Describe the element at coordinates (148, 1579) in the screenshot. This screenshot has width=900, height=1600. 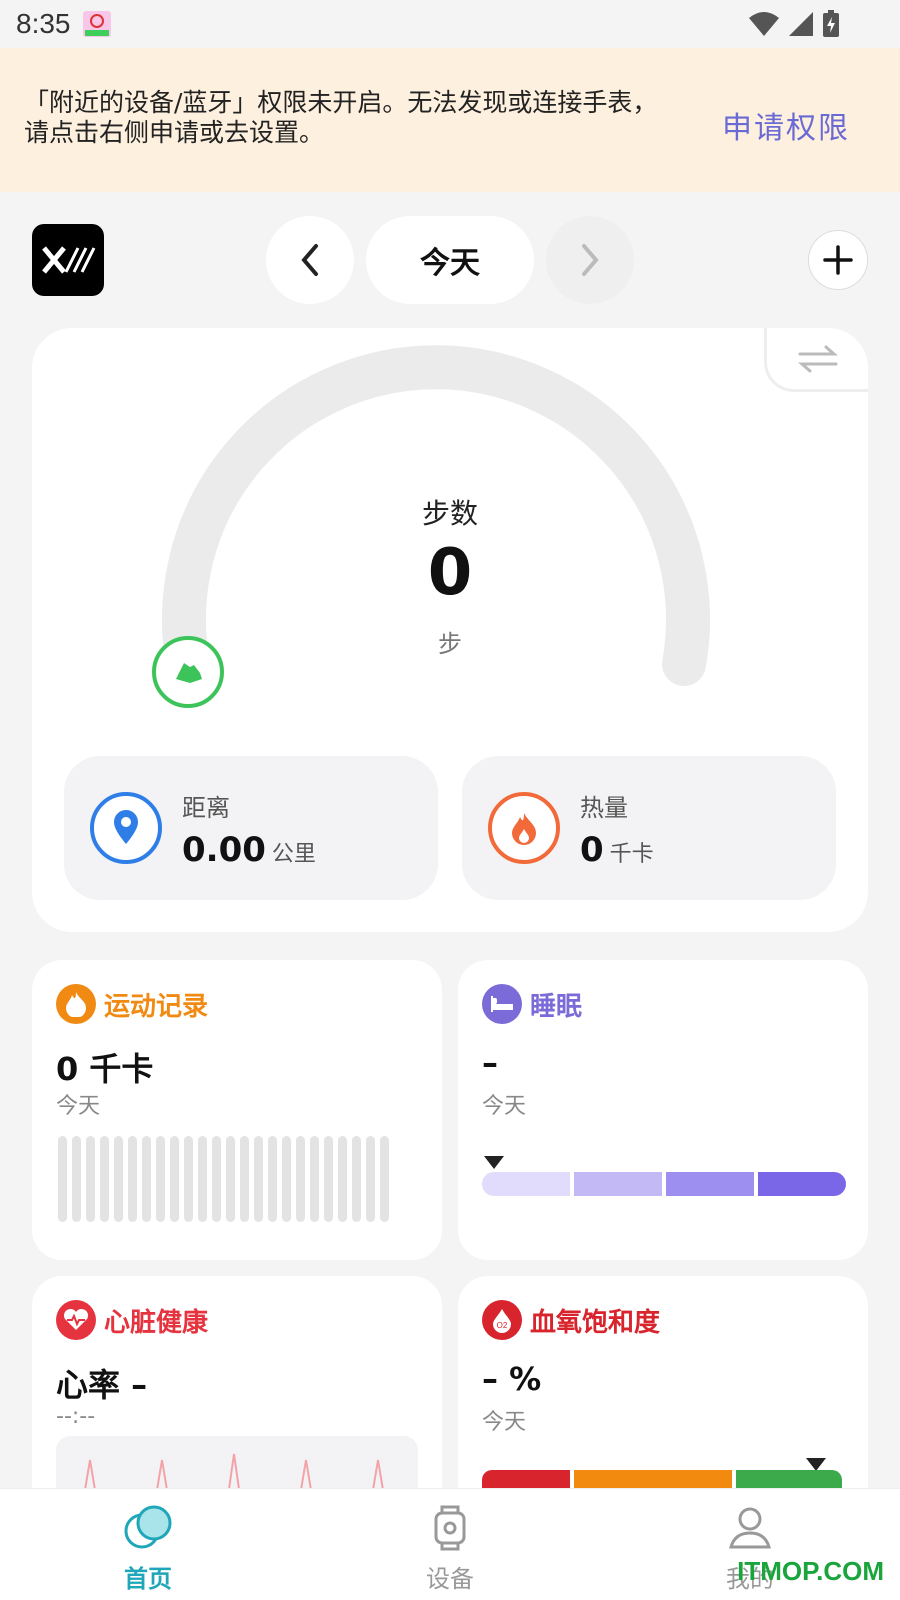
I see `nav-home-label: 首页` at that location.